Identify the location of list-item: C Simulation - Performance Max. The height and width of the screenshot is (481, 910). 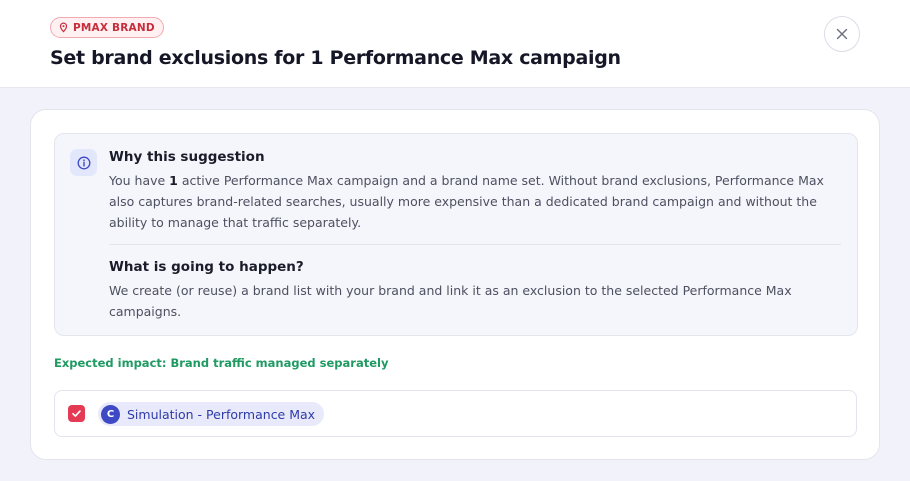
(455, 413).